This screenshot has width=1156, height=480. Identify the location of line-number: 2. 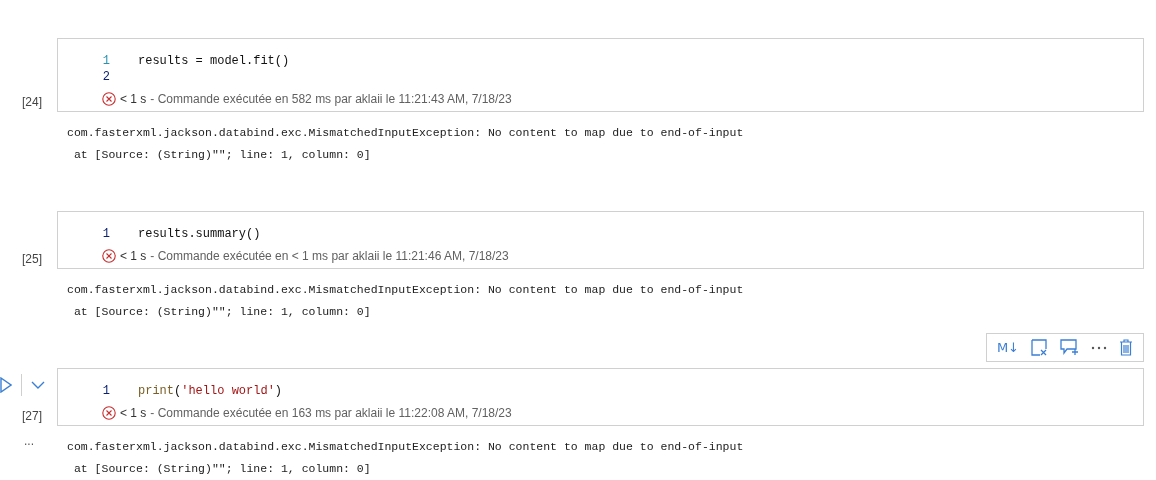
(105, 77).